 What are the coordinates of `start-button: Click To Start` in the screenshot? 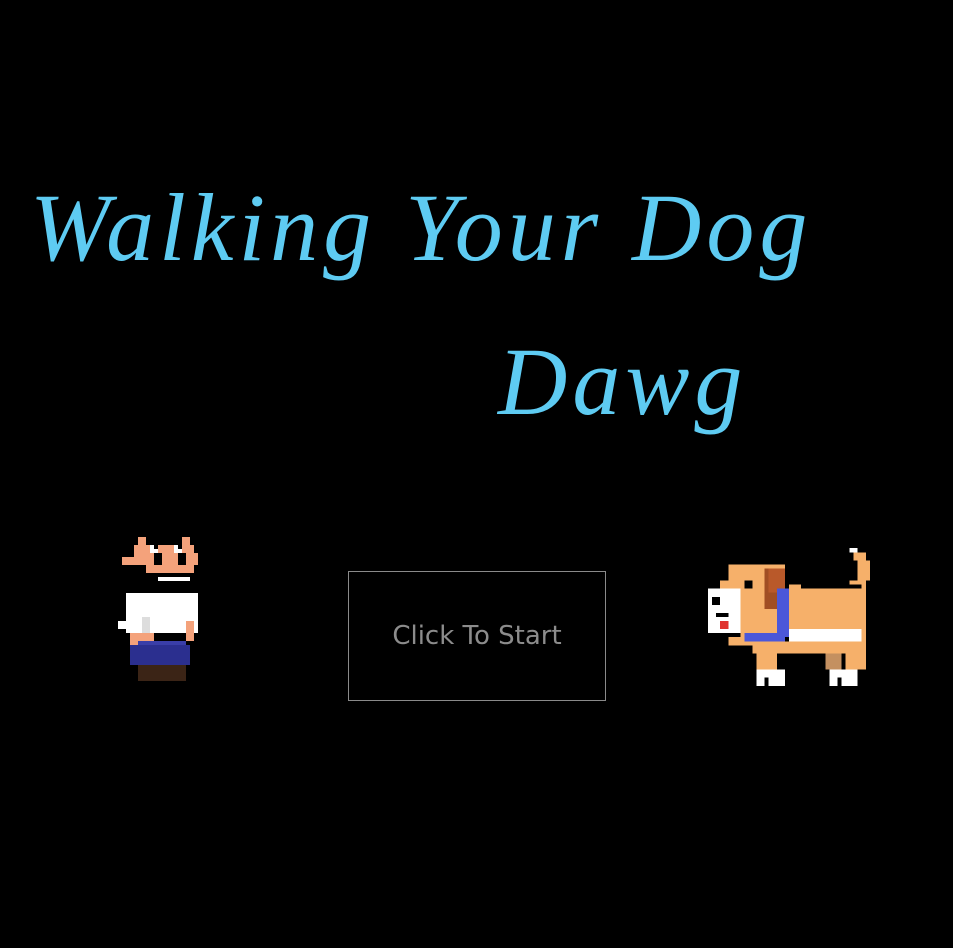 It's located at (477, 636).